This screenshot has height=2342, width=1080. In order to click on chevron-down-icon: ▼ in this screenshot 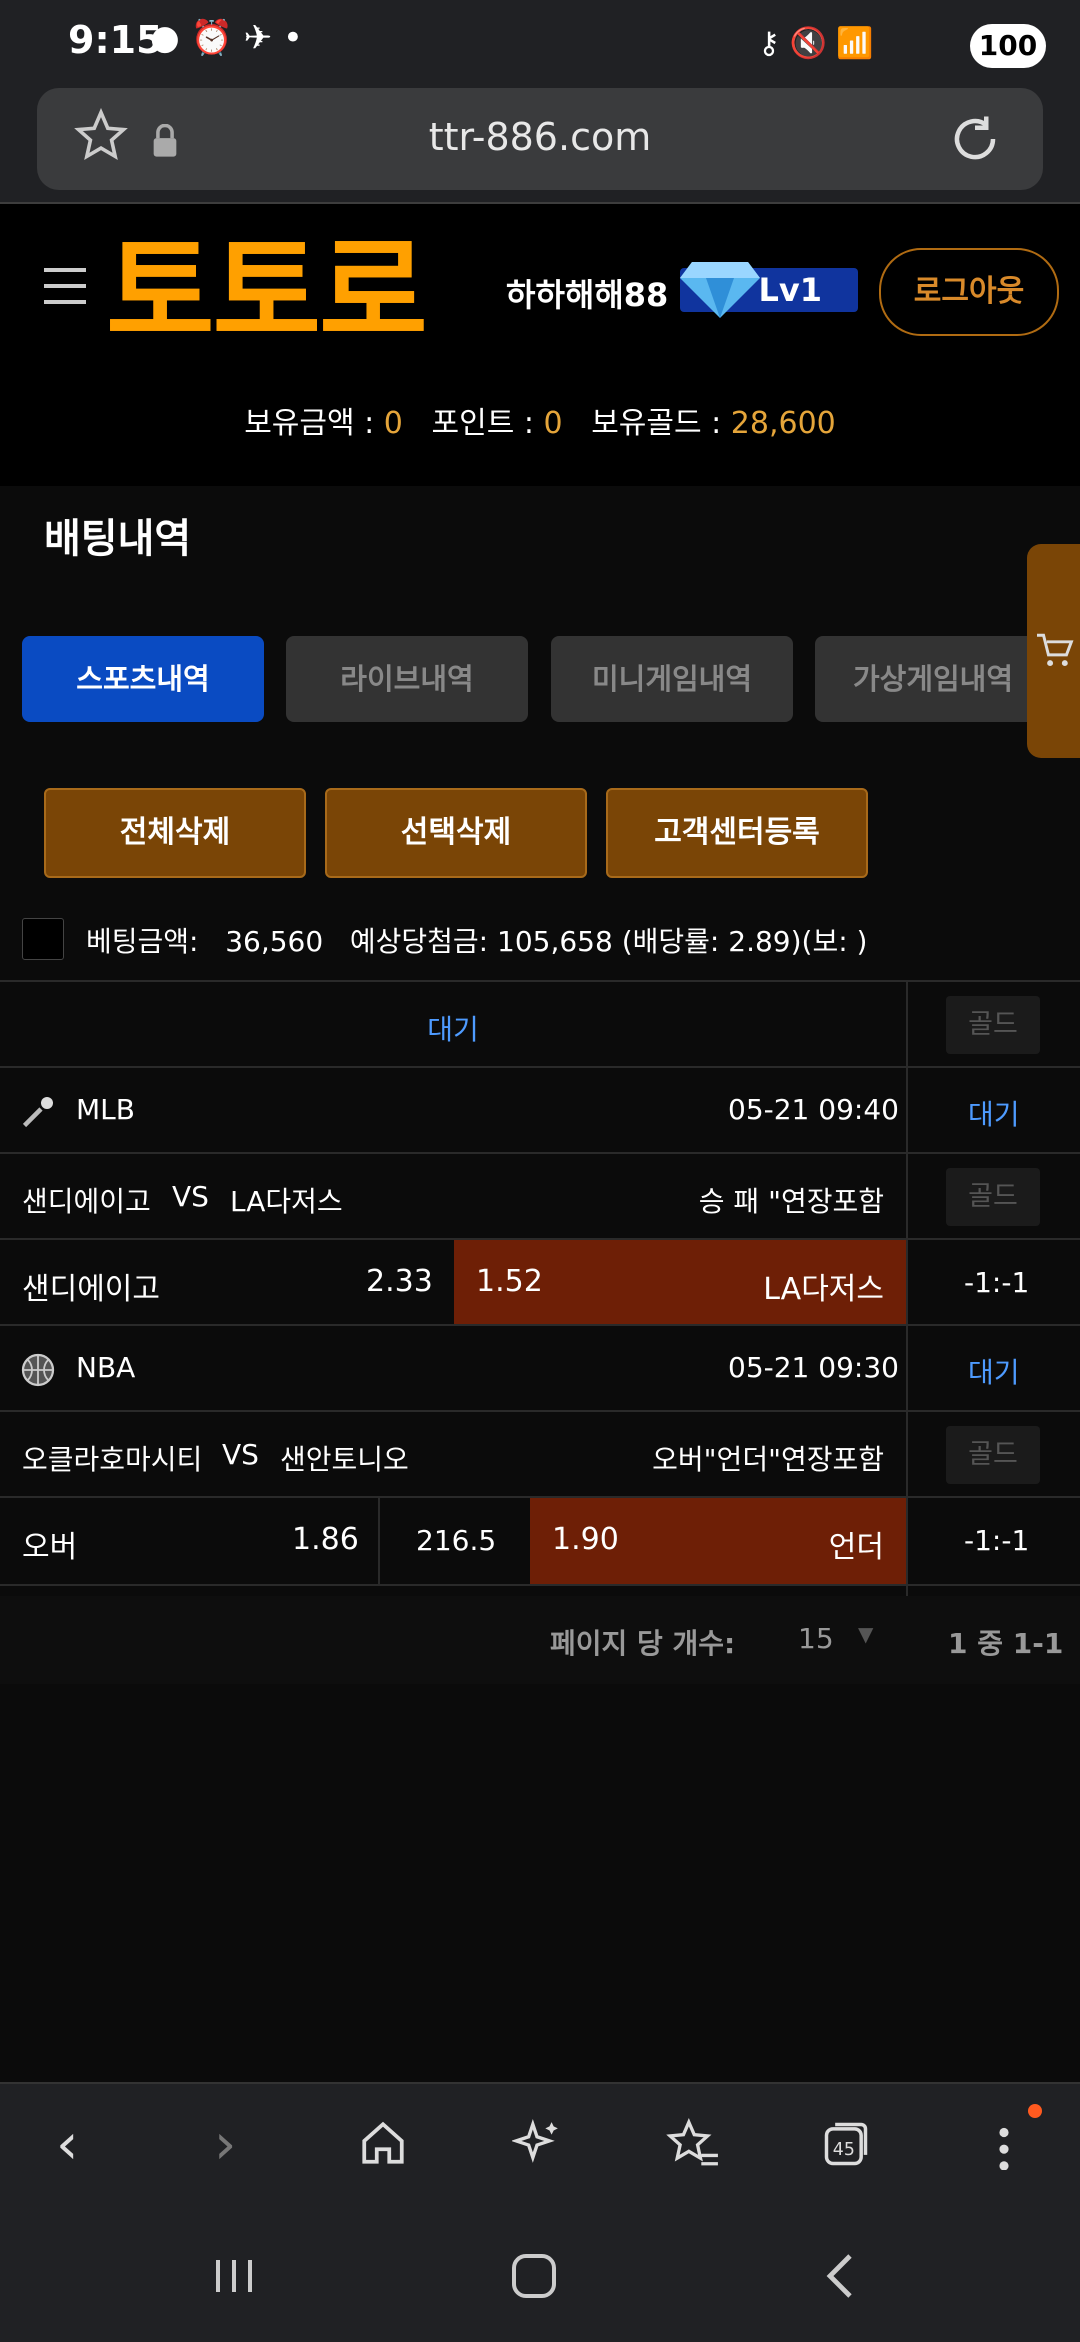, I will do `click(865, 1634)`.